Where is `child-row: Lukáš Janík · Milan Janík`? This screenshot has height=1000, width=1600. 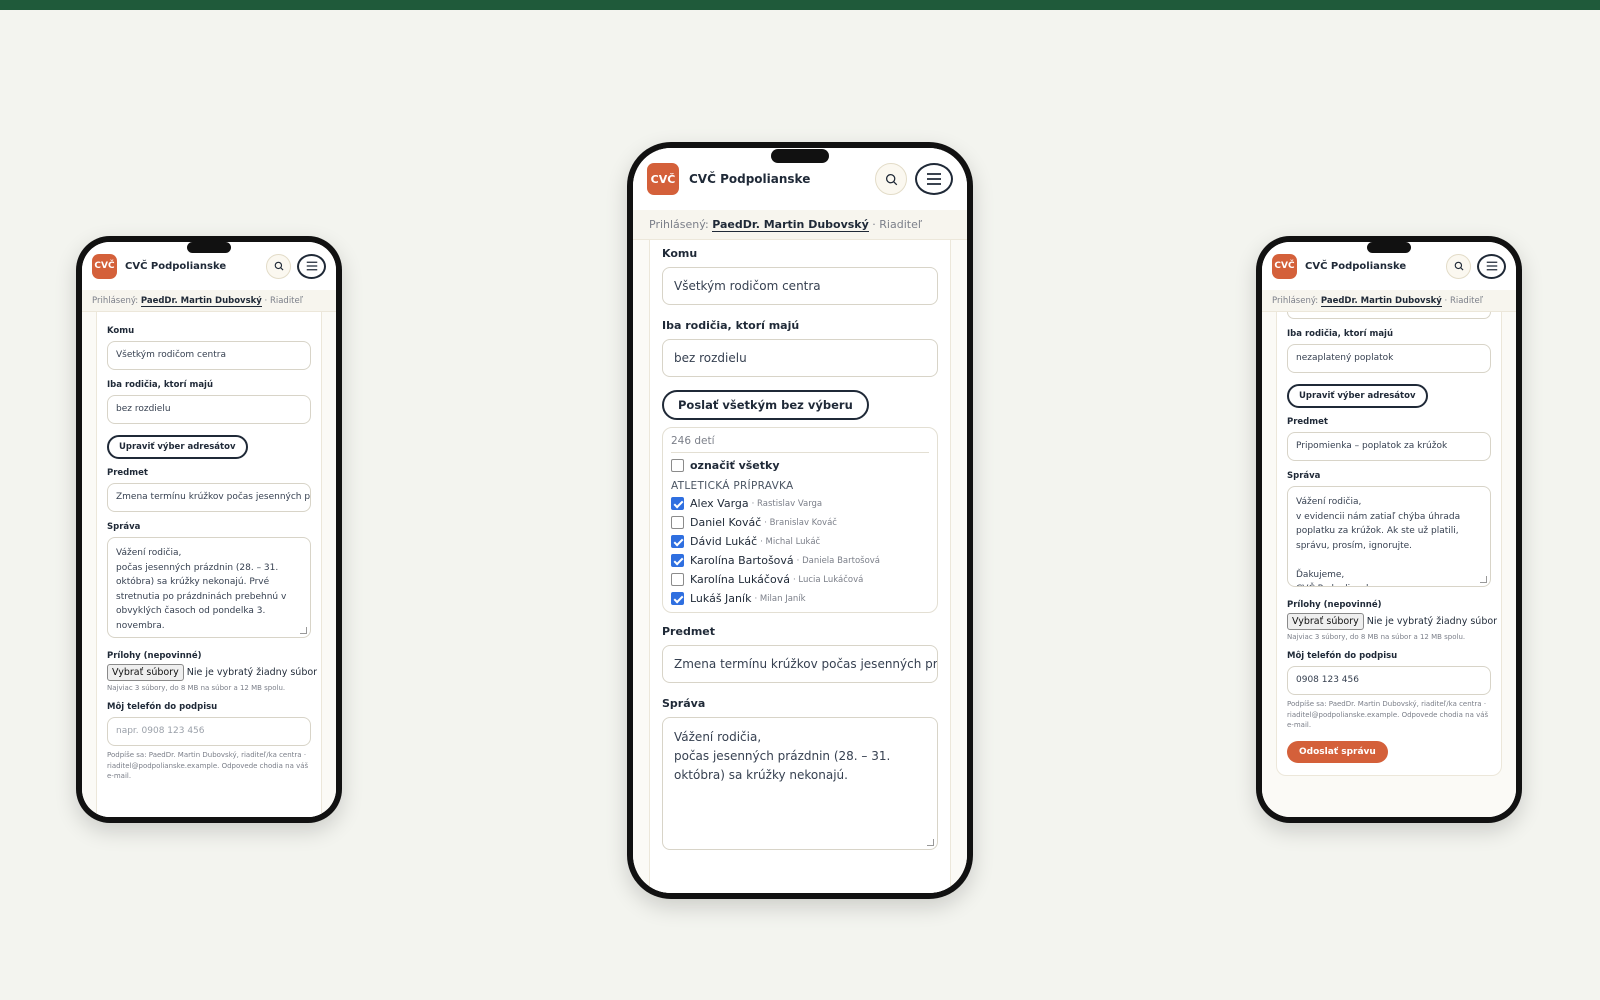 child-row: Lukáš Janík · Milan Janík is located at coordinates (800, 598).